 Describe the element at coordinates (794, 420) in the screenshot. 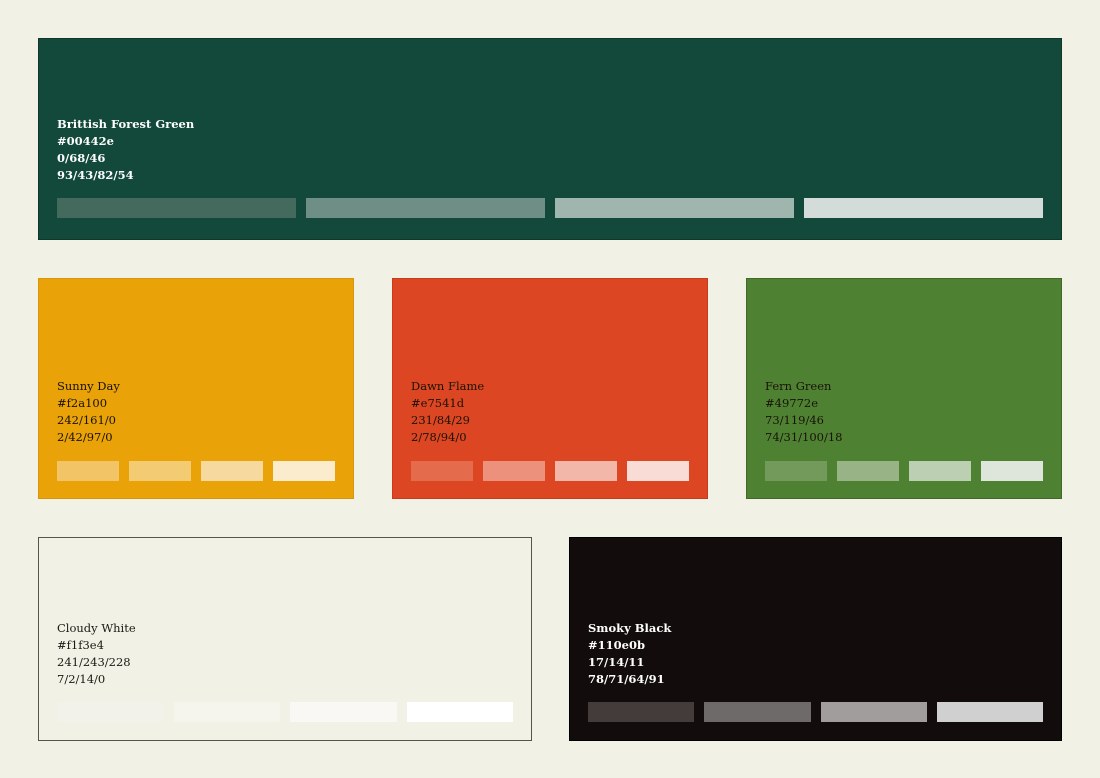

I see `swatch-rgb: 73/119/46` at that location.